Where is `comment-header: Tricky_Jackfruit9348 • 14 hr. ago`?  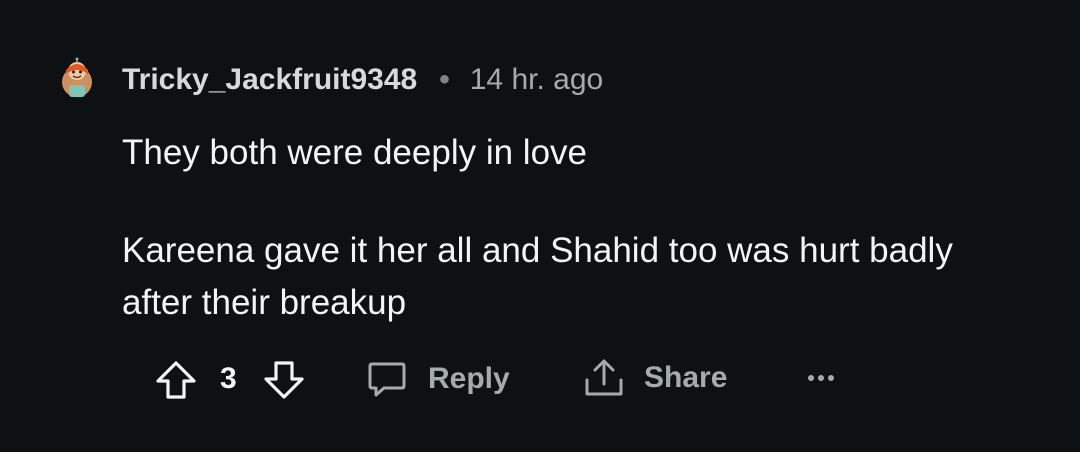
comment-header: Tricky_Jackfruit9348 • 14 hr. ago is located at coordinates (329, 80).